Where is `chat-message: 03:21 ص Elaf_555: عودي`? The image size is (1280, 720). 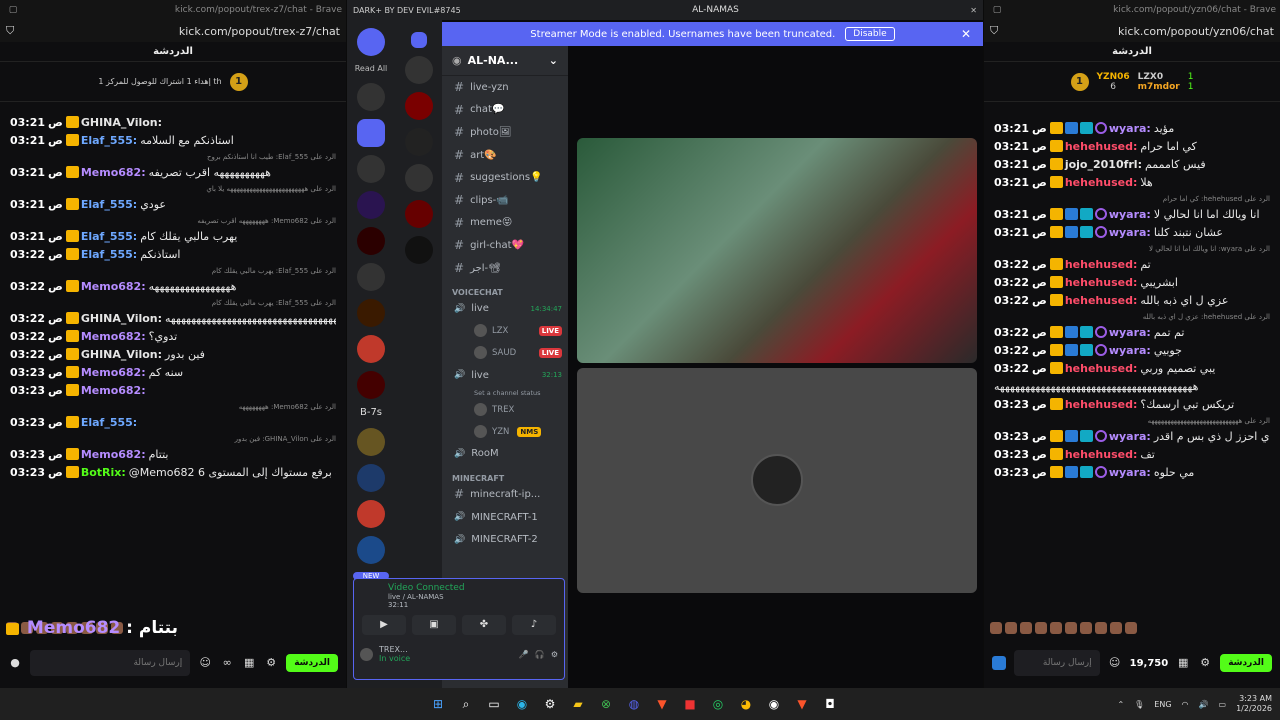
chat-message: 03:21 ص Elaf_555: عودي is located at coordinates (173, 205).